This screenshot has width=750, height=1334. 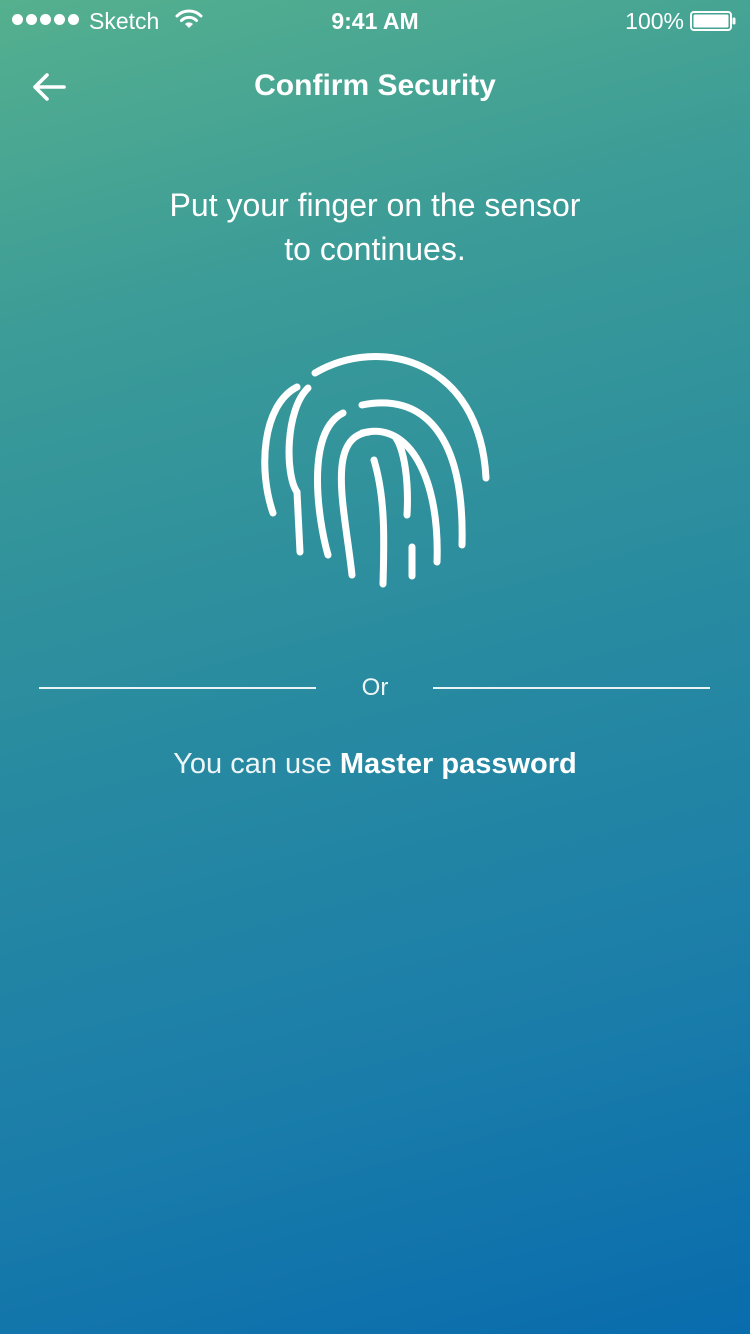 I want to click on master-password-link: Master password, so click(x=458, y=764).